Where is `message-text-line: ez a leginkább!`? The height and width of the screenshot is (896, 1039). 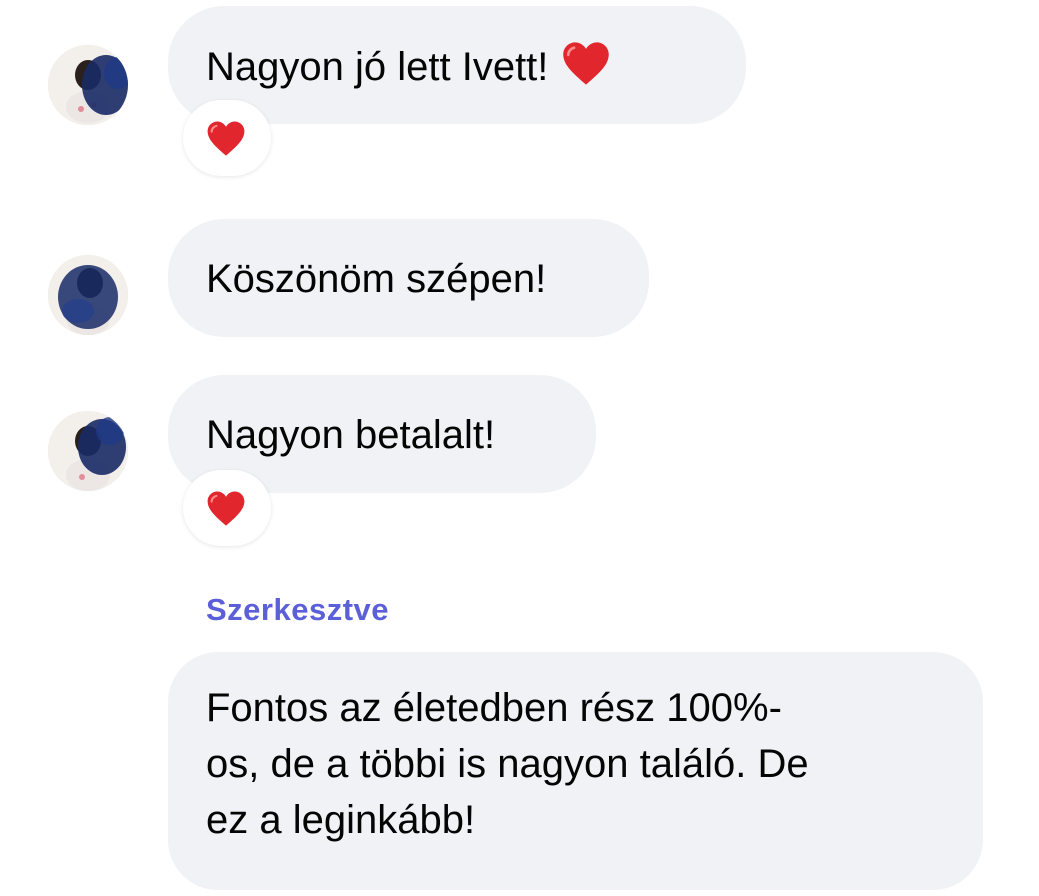
message-text-line: ez a leginkább! is located at coordinates (341, 820).